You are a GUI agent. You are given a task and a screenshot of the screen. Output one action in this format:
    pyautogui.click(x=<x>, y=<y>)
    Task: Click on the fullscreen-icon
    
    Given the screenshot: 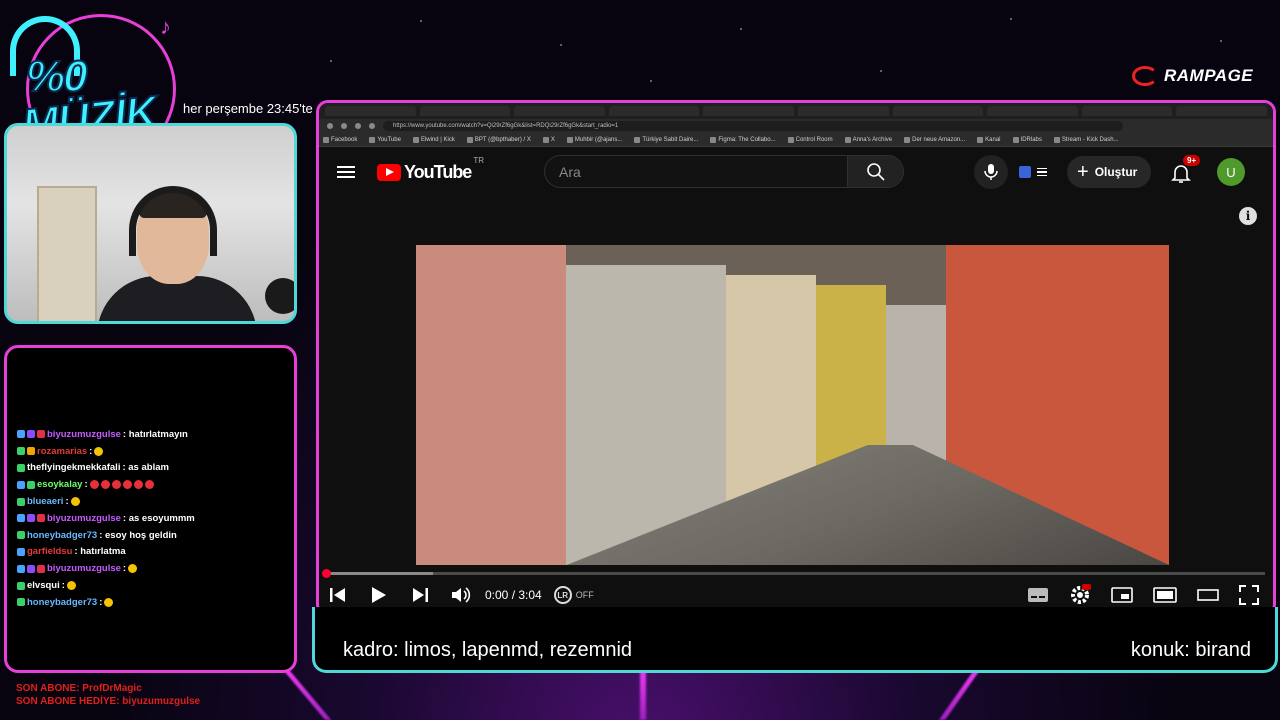 What is the action you would take?
    pyautogui.click(x=1249, y=595)
    